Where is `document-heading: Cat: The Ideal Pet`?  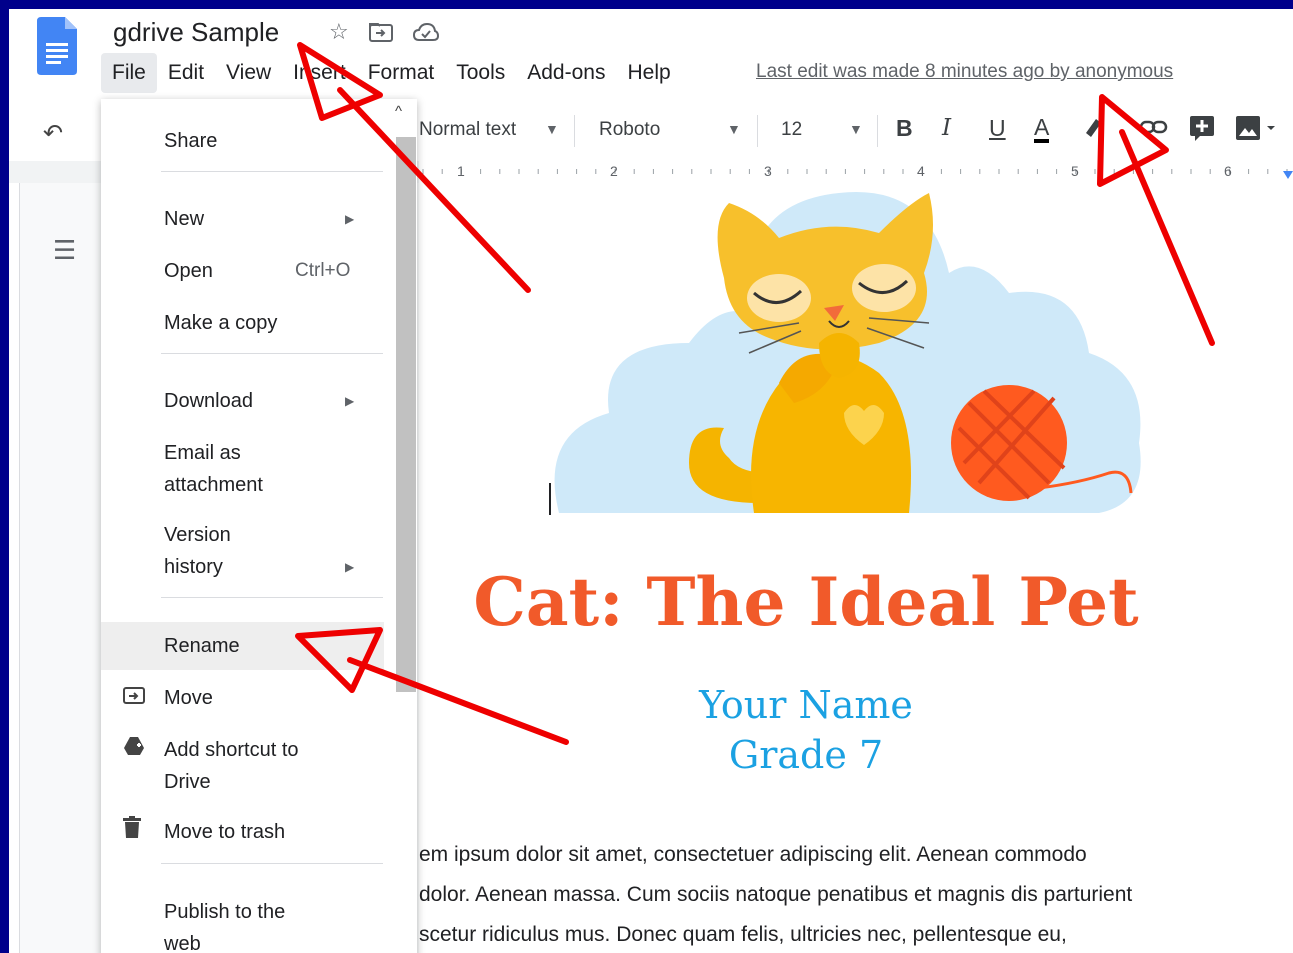 document-heading: Cat: The Ideal Pet is located at coordinates (806, 602).